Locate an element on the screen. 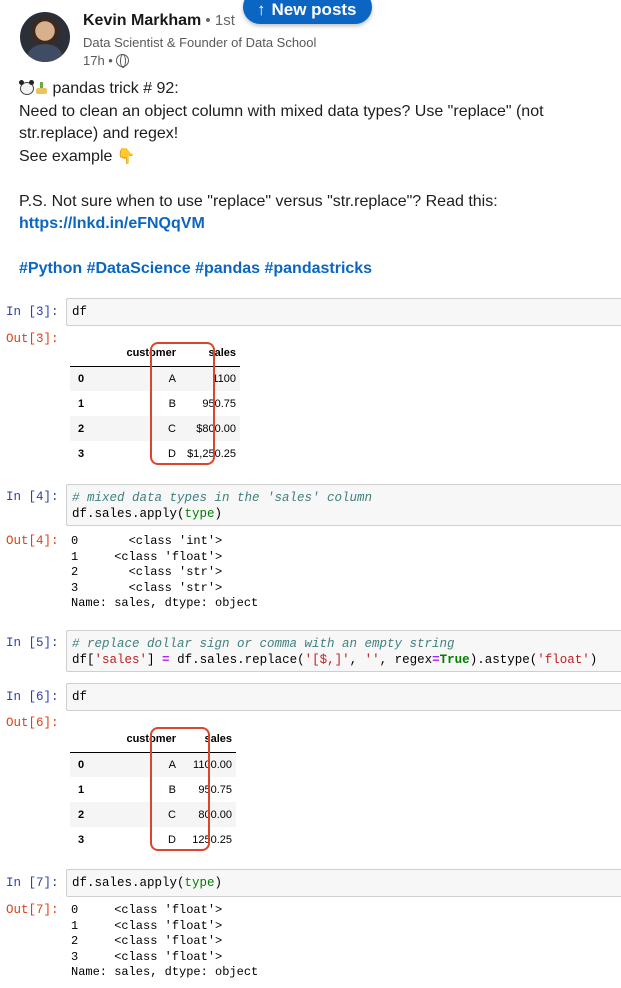  new-posts-button: ↑ New posts is located at coordinates (307, 12).